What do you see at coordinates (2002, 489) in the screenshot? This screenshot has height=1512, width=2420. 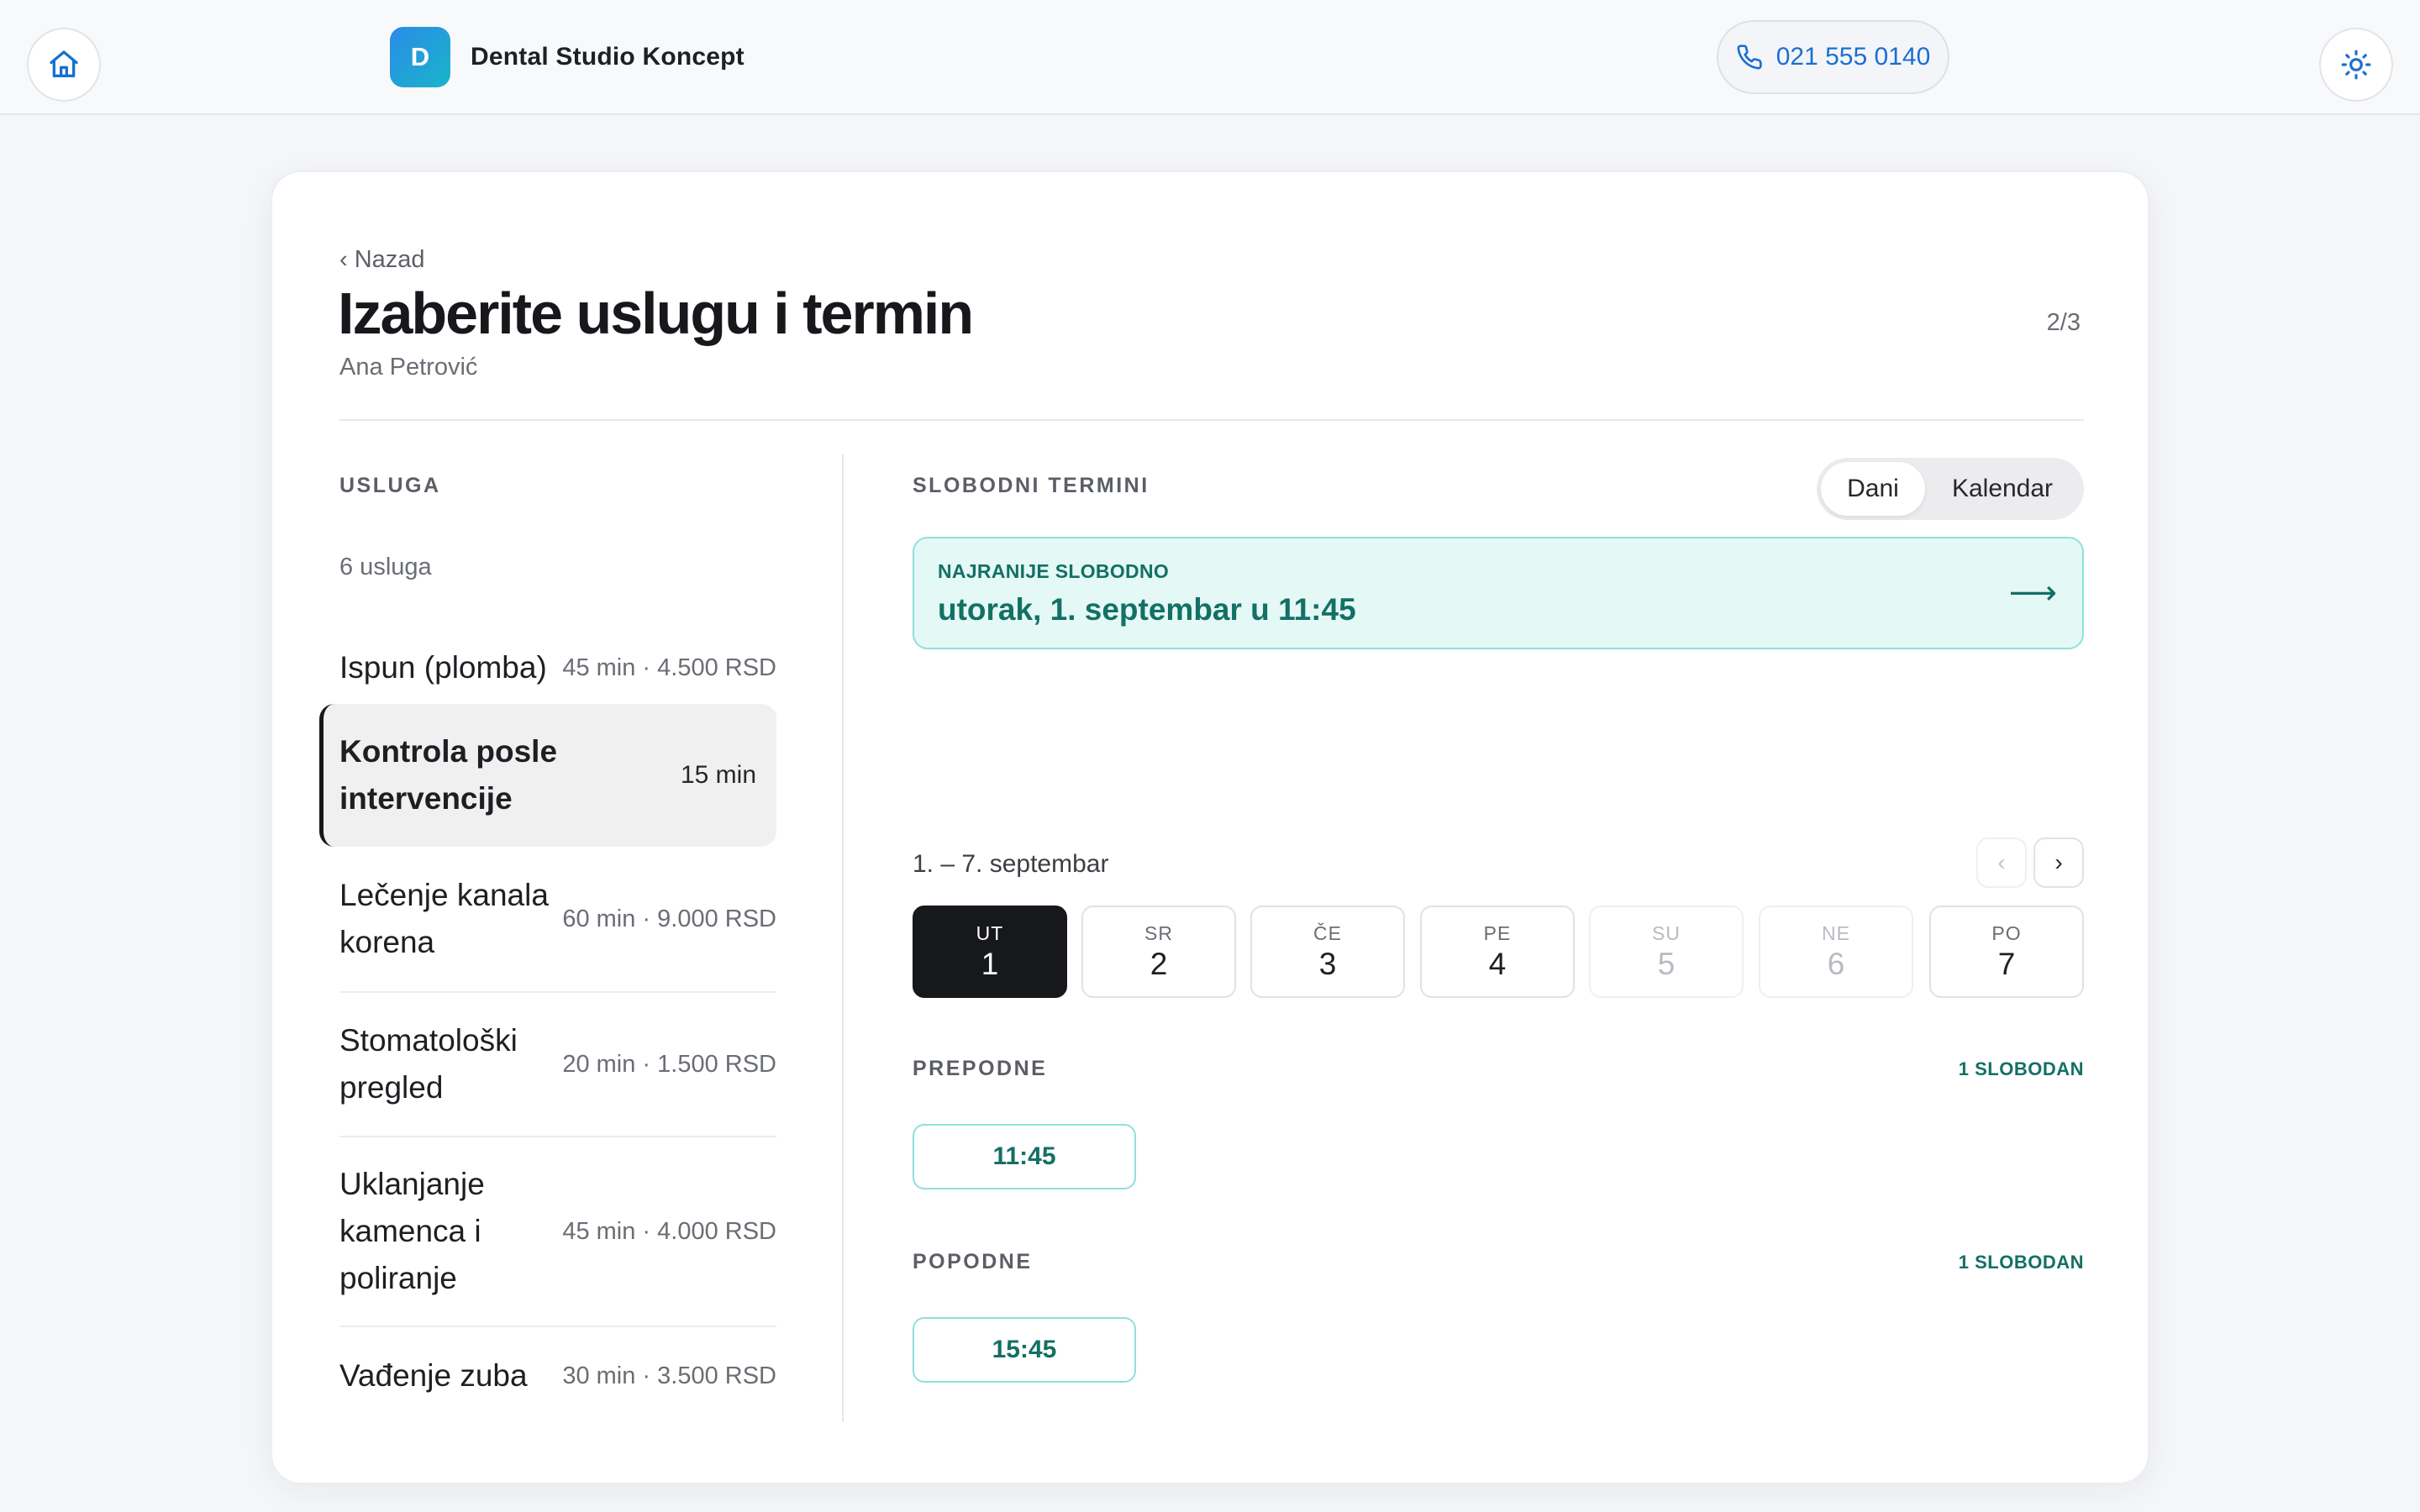 I see `toggle-calendar: Kalendar` at bounding box center [2002, 489].